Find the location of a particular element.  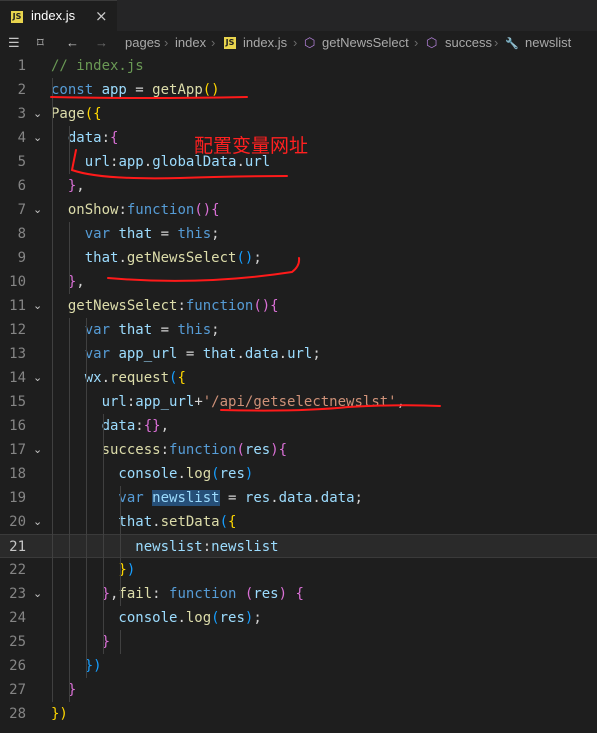

code-line: 26 }) is located at coordinates (298, 666).